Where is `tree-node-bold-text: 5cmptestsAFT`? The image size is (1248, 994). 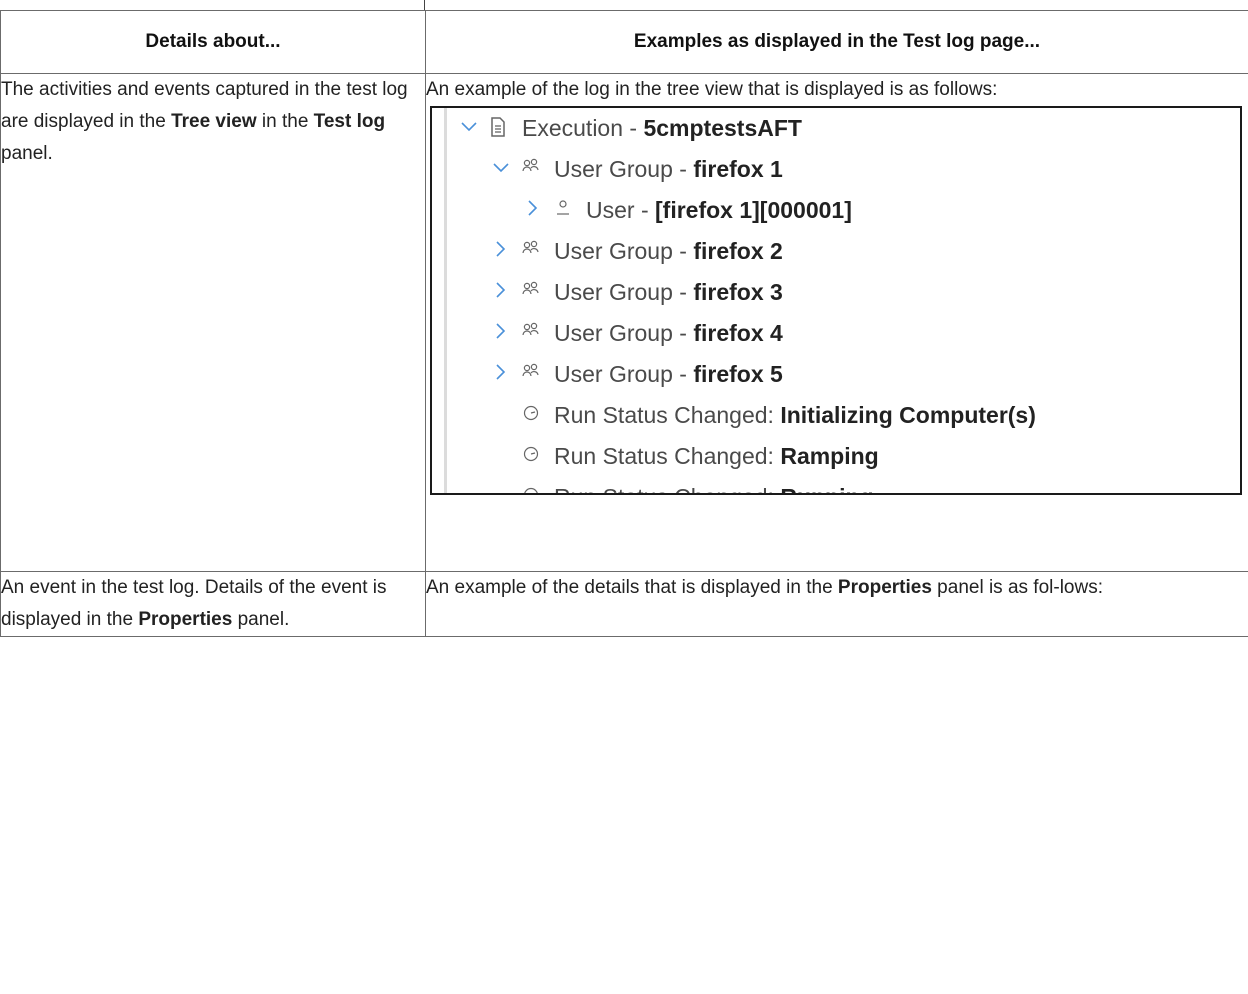
tree-node-bold-text: 5cmptestsAFT is located at coordinates (722, 128).